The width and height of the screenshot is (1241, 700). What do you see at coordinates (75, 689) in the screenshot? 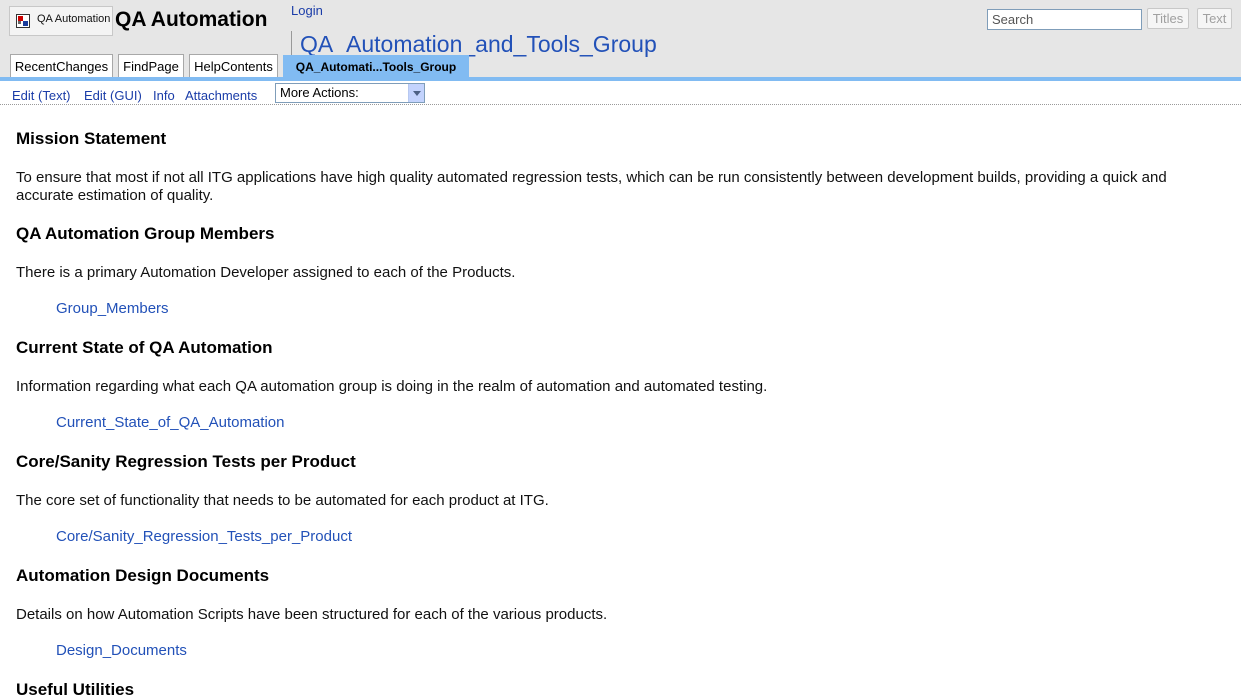
I see `section-heading-utilities: Useful Utilities` at bounding box center [75, 689].